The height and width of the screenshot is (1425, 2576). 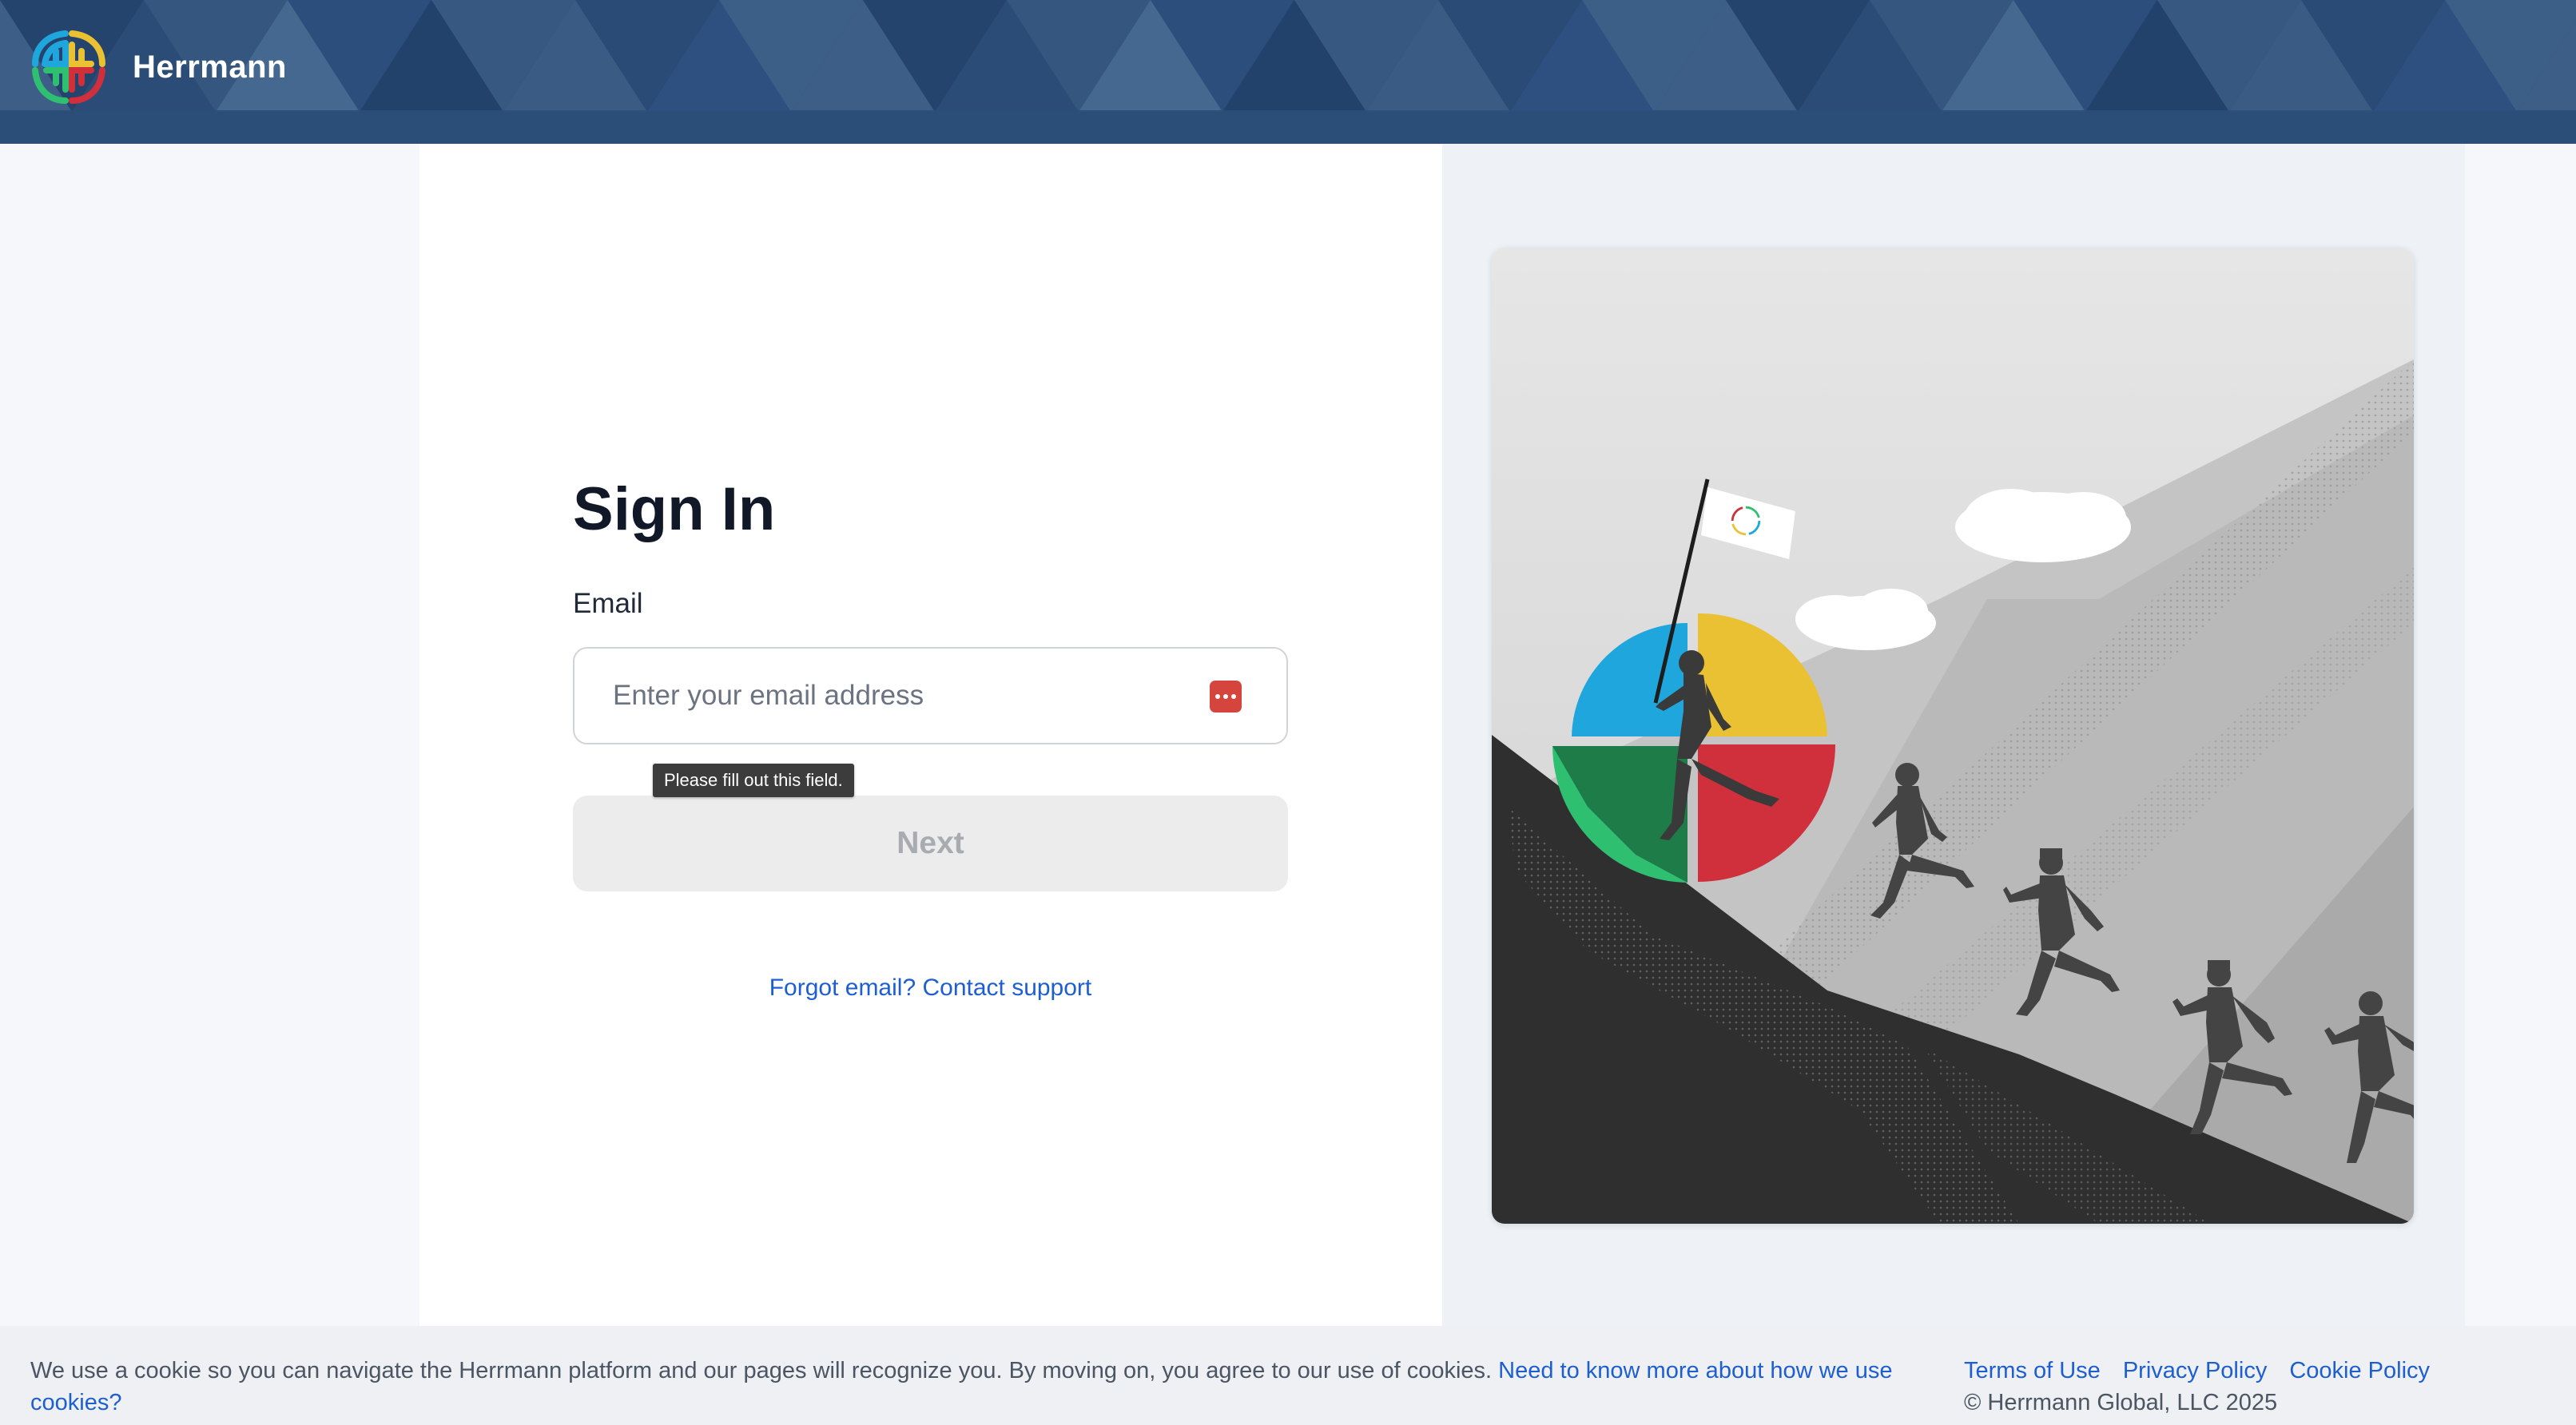 What do you see at coordinates (1226, 696) in the screenshot?
I see `password-manager-key-icon` at bounding box center [1226, 696].